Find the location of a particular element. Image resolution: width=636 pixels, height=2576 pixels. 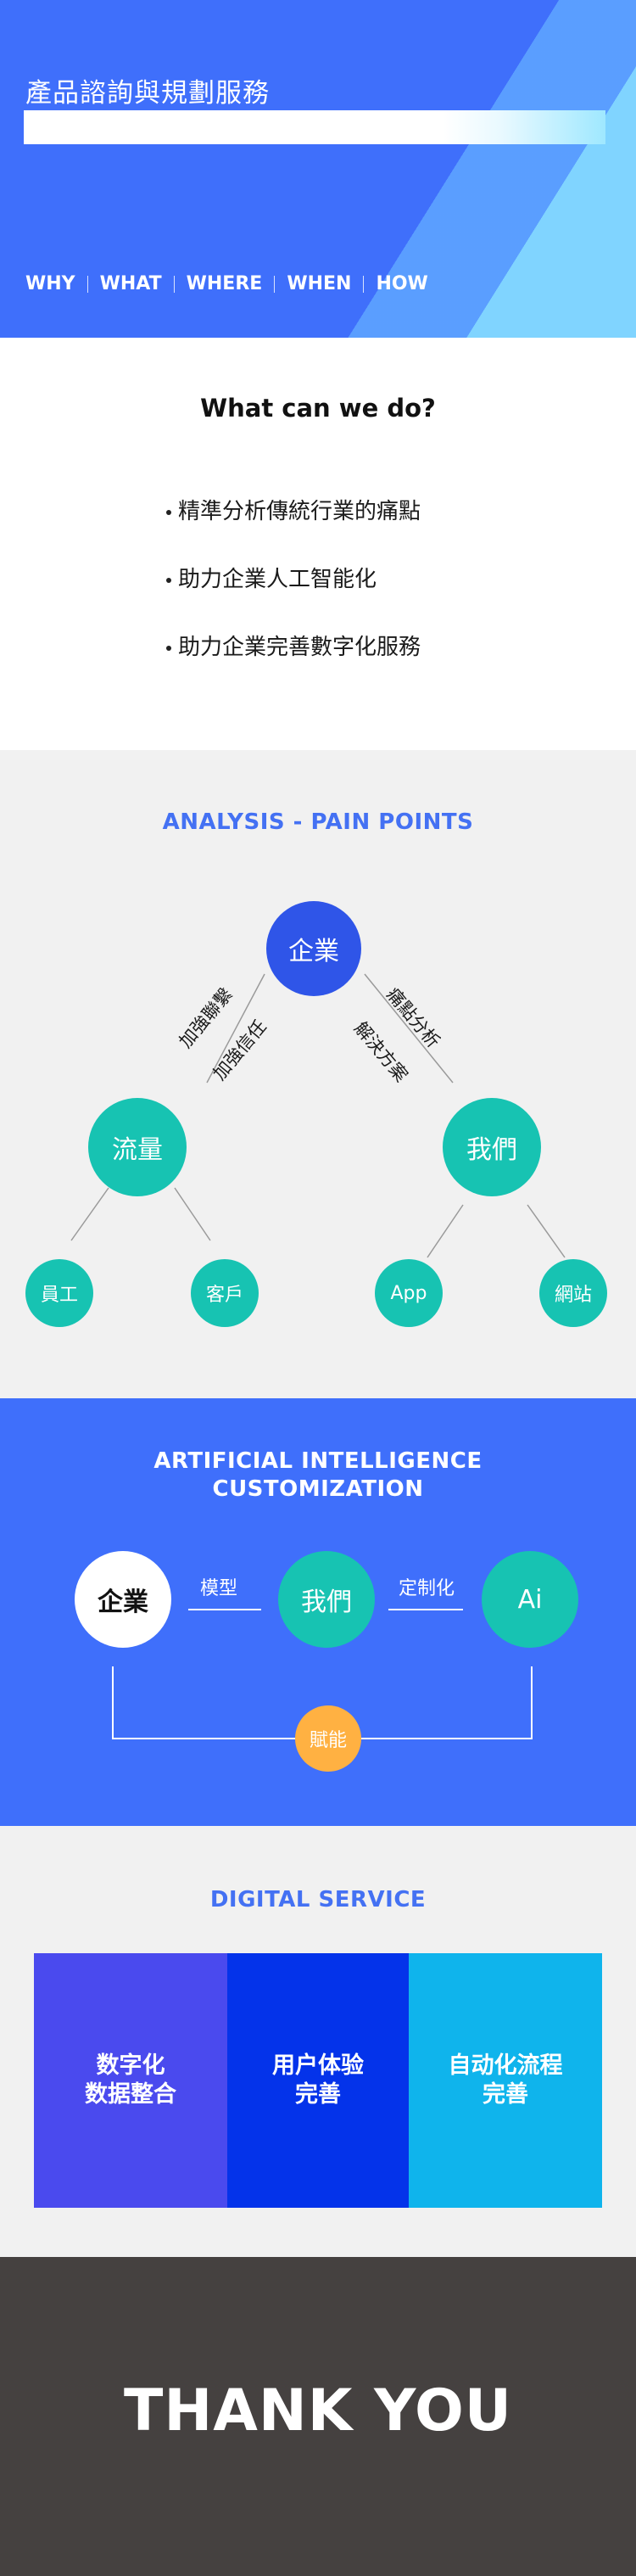

top-nav: WHY WHAT WHERE WHEN HOW is located at coordinates (226, 283).